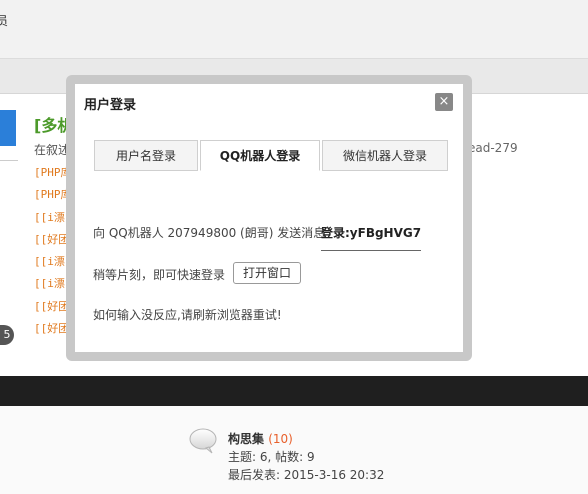  I want to click on top-header: 员, so click(294, 29).